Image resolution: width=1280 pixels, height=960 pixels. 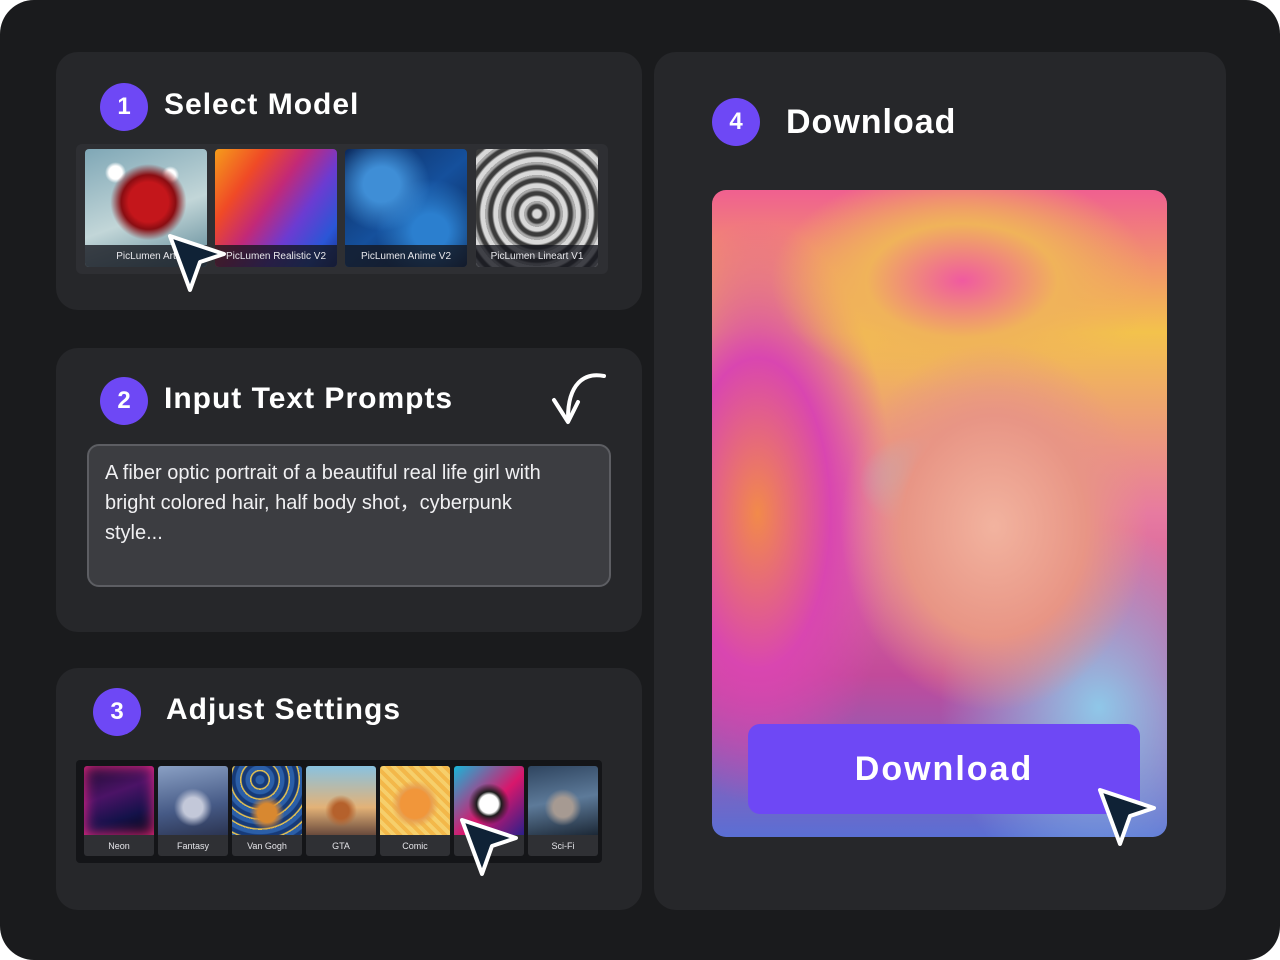 I want to click on model-option-anime-v2: PicLumen Anime V2, so click(x=406, y=208).